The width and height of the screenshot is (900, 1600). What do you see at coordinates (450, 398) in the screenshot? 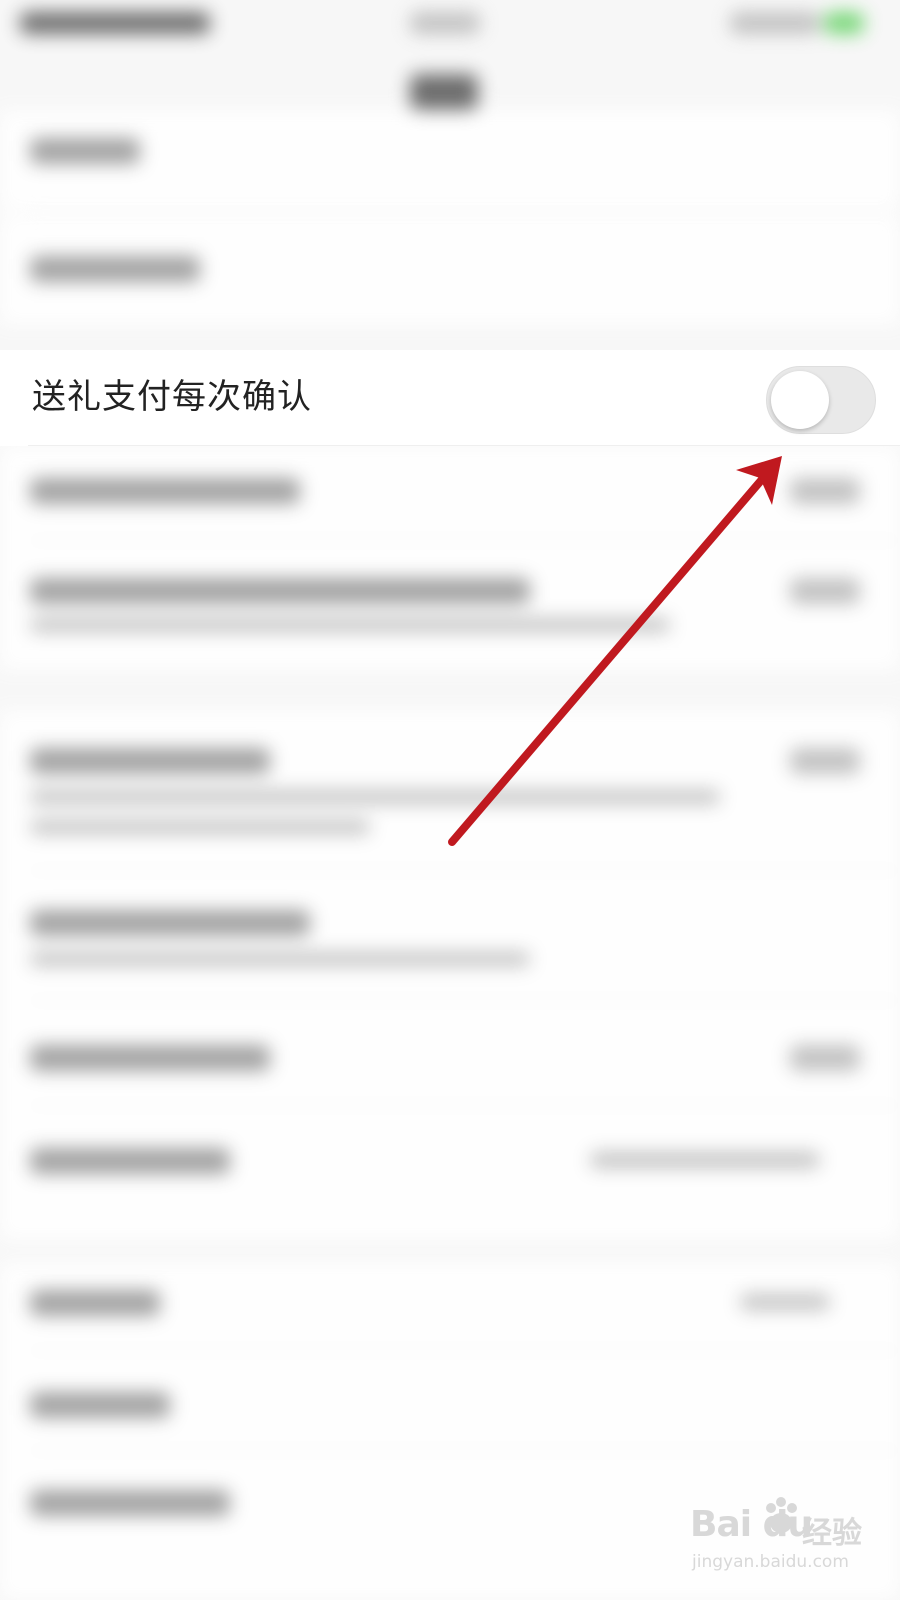
I see `gift-payment-confirm-row: 送礼支付每次确认` at bounding box center [450, 398].